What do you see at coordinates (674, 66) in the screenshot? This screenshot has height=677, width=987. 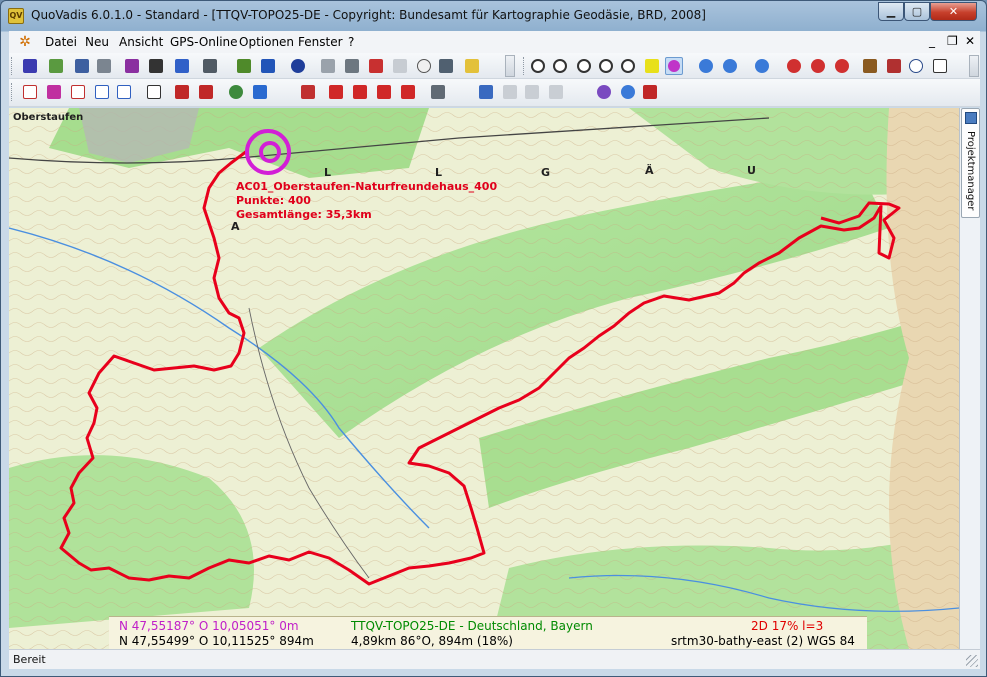 I see `zoom-select-icon` at bounding box center [674, 66].